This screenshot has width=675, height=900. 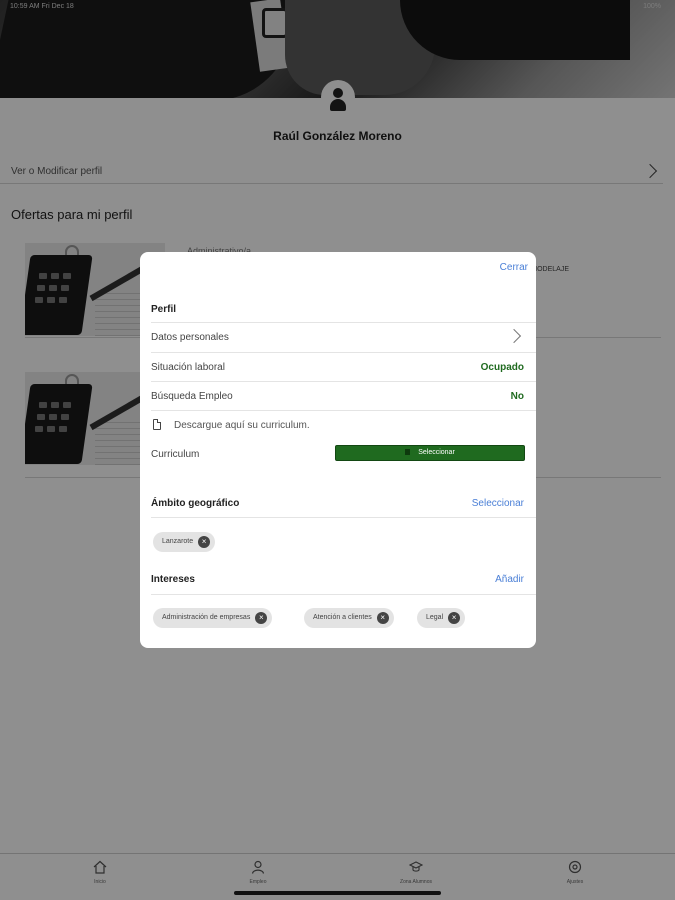 What do you see at coordinates (192, 396) in the screenshot?
I see `busqueda-empleo-label: Búsqueda Empleo` at bounding box center [192, 396].